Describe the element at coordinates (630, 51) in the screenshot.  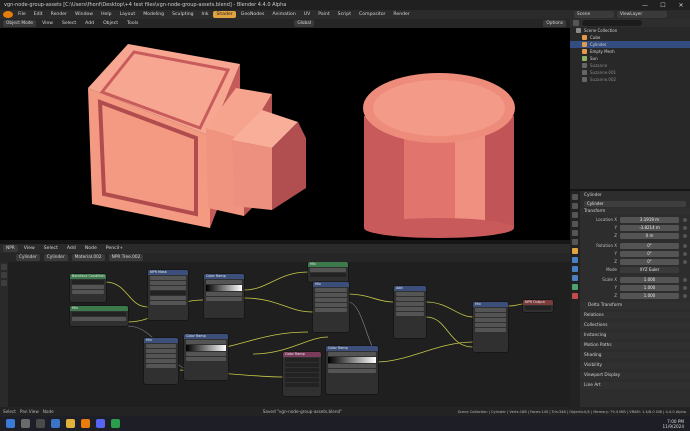
I see `outliner-item-empty-mesh: Empty Mesh` at that location.